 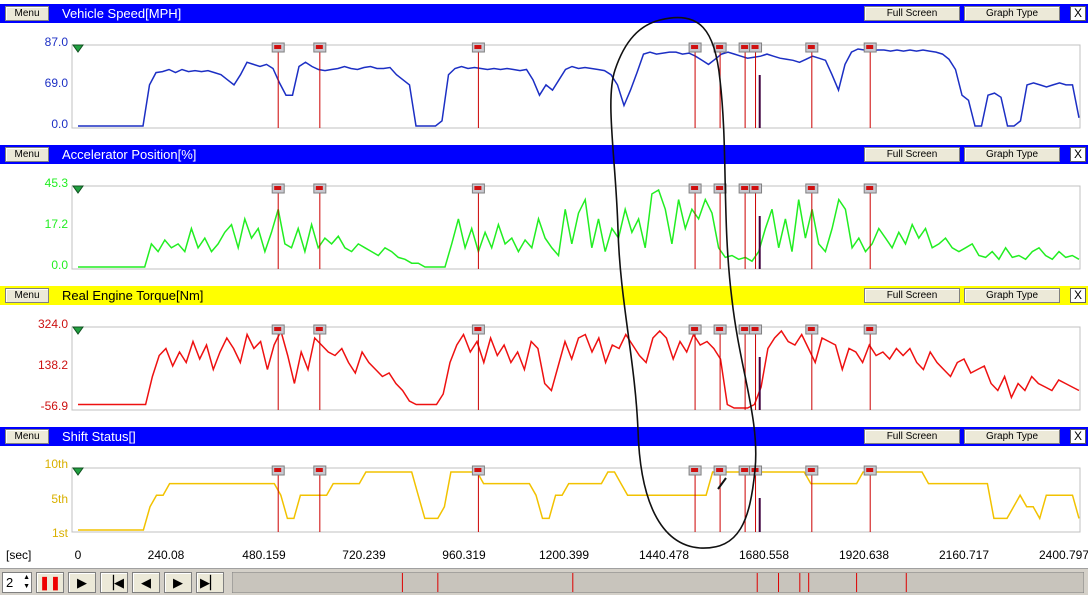 I want to click on x-tick-label: 720.239, so click(x=364, y=555).